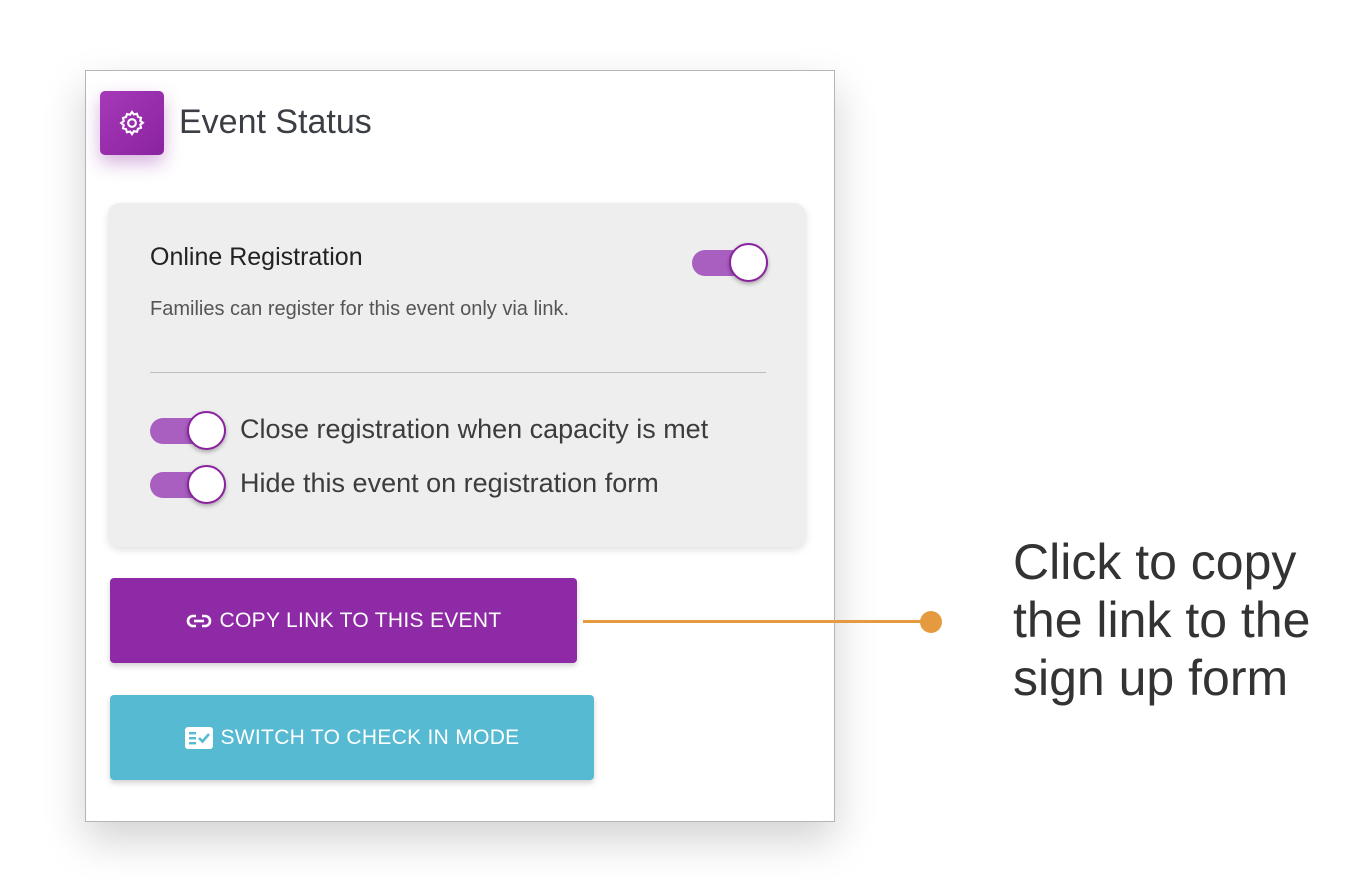  I want to click on online-registration-toggle, so click(732, 263).